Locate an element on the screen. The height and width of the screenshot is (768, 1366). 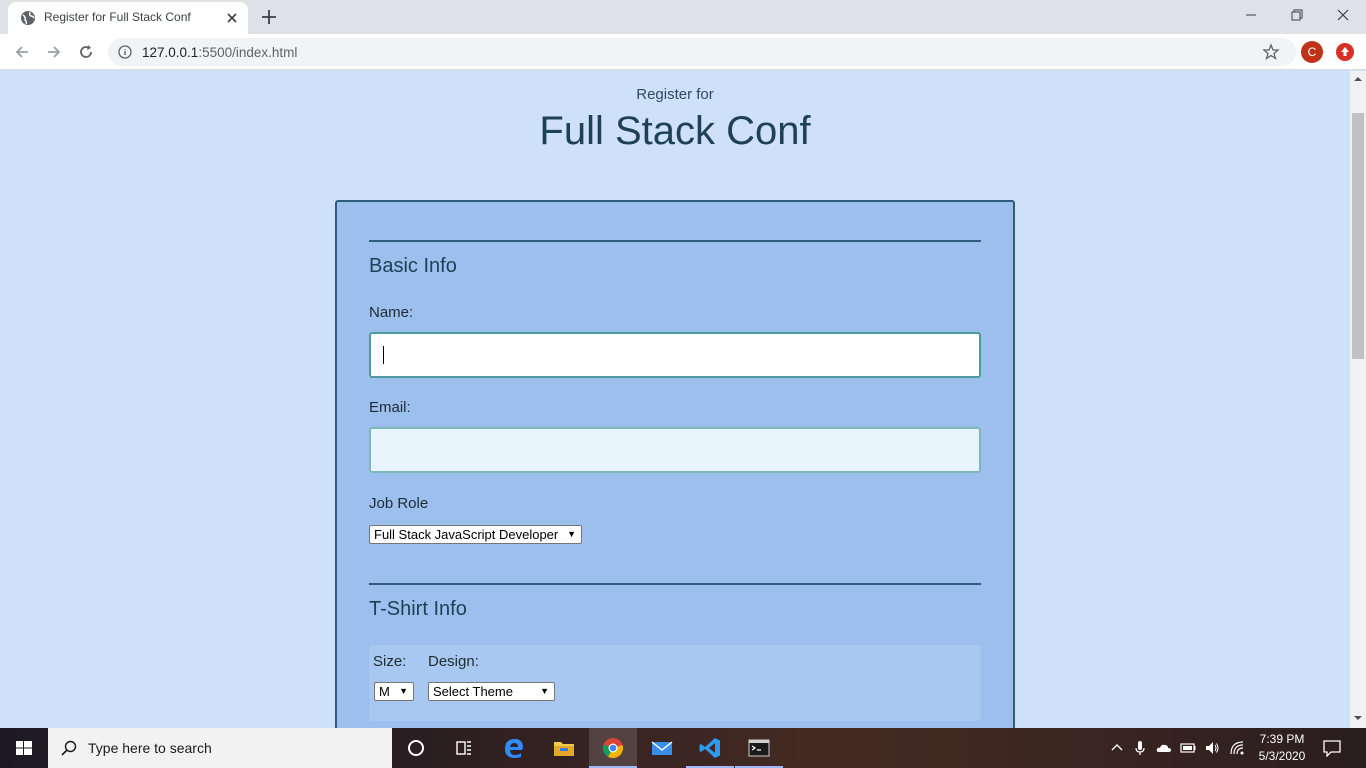
chrome-taskbar-button is located at coordinates (613, 748).